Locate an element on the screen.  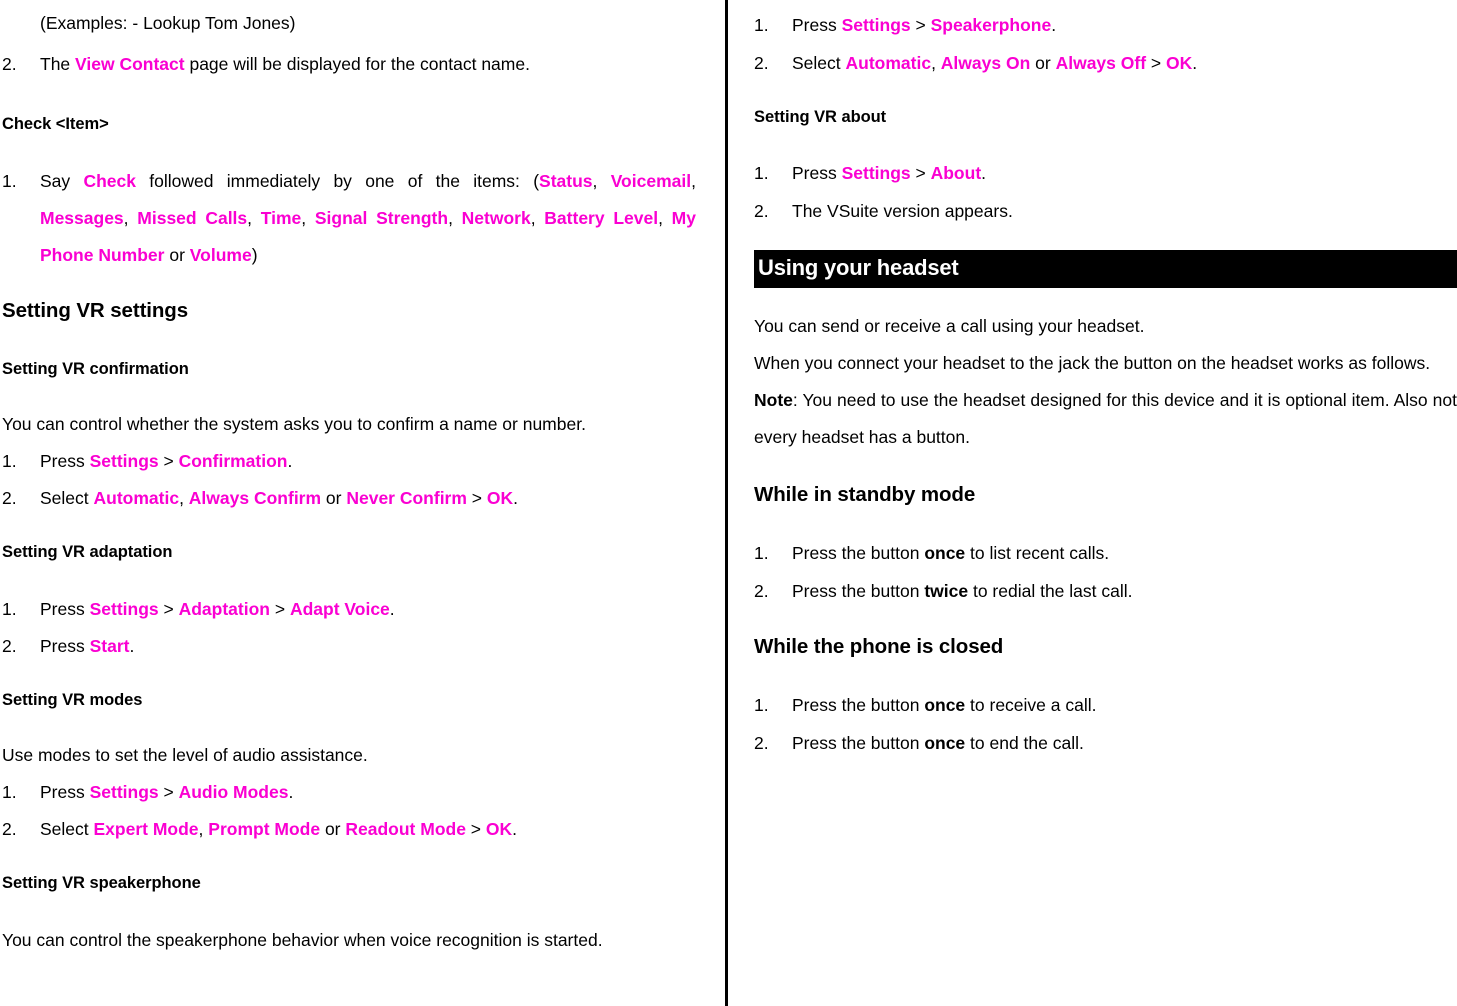
banner-title: Using your headset is located at coordinates (858, 267).